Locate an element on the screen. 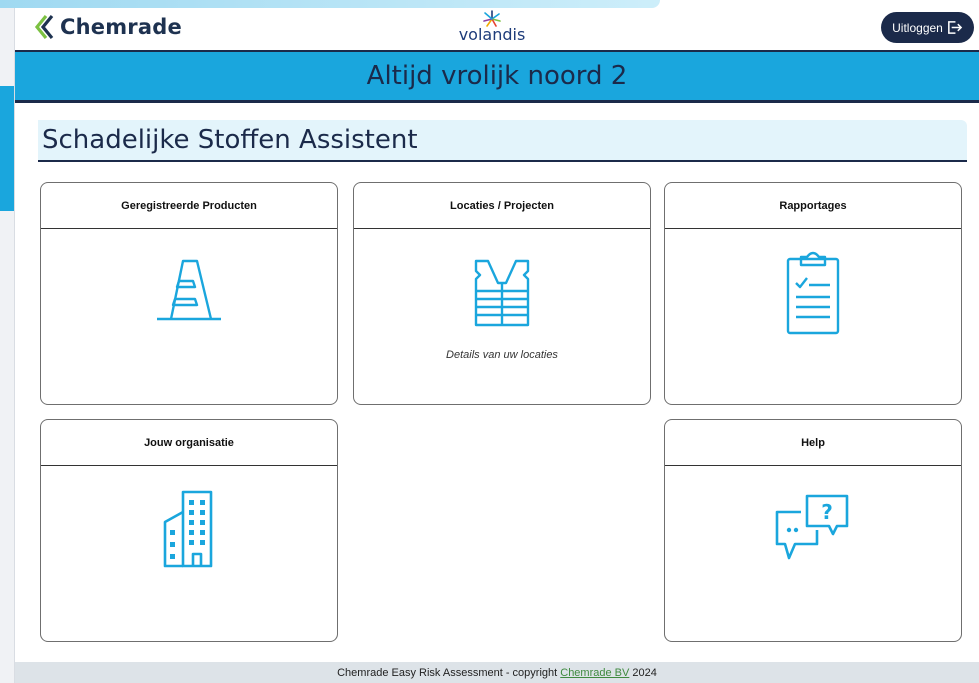  card-rapportages: Rapportages is located at coordinates (813, 293).